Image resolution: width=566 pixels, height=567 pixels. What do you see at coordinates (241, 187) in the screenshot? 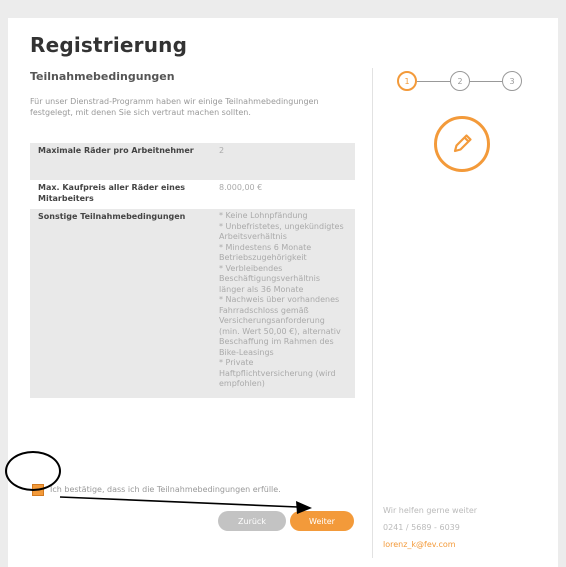
I see `condition-value: 8.000,00 €` at bounding box center [241, 187].